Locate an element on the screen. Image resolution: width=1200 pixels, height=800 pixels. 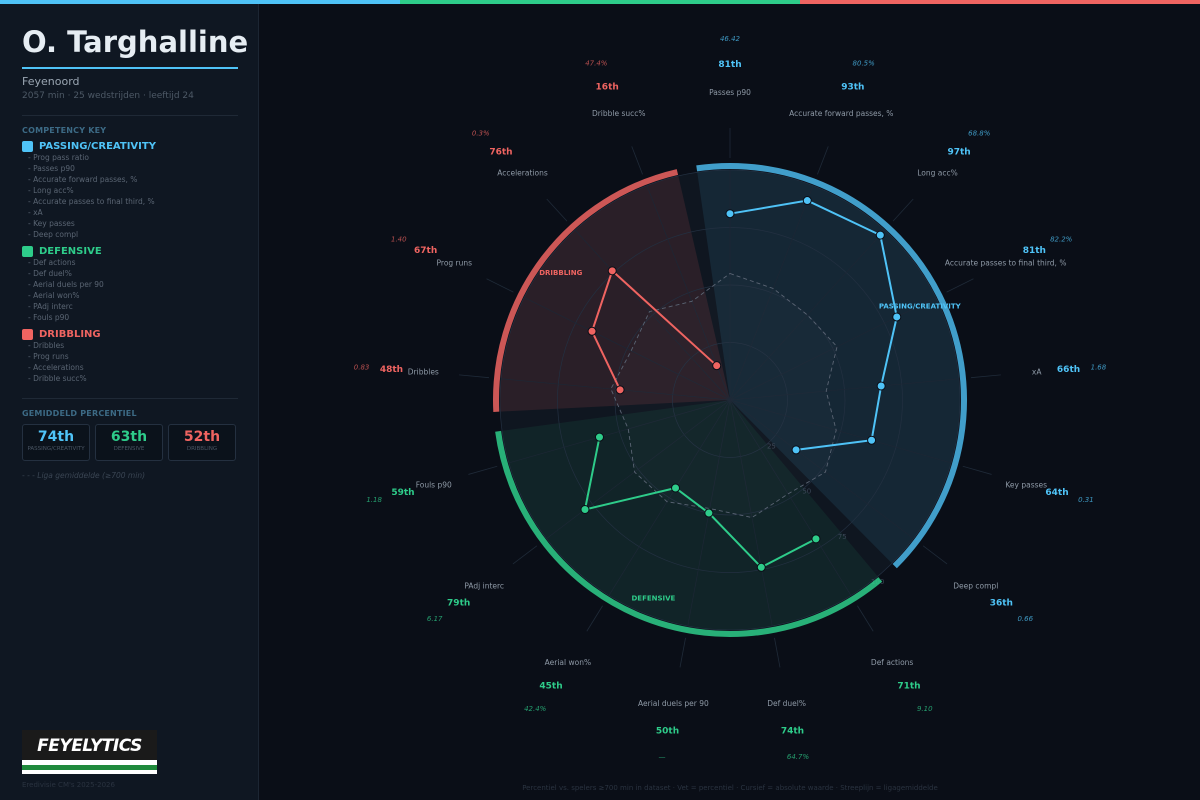
metric-name-label: PAdj interc is located at coordinates (484, 586).